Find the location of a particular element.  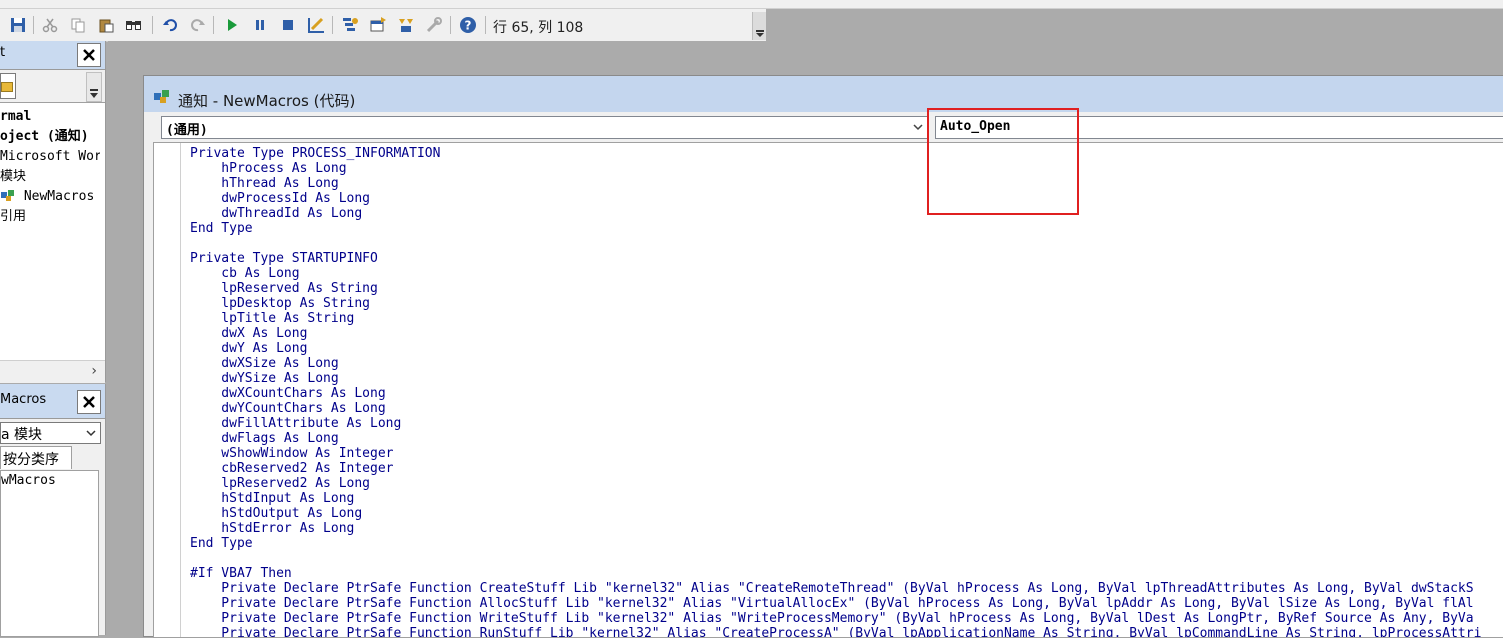

cursor-position-status: 行 65, 列 108 is located at coordinates (538, 28).